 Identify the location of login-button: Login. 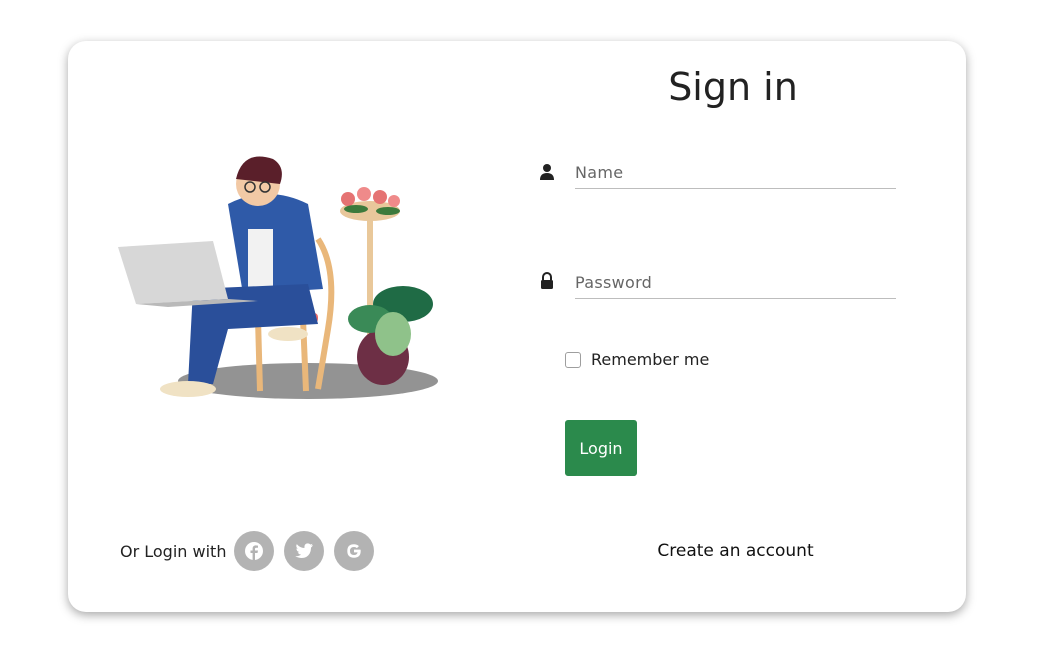
(601, 448).